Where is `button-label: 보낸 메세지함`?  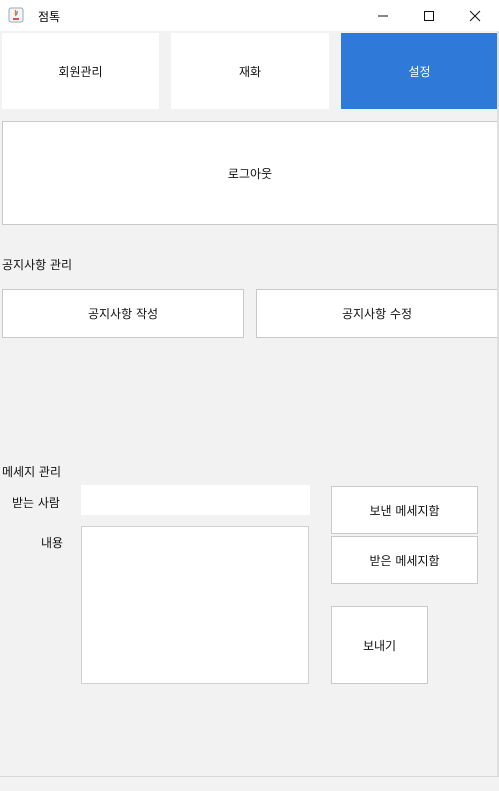 button-label: 보낸 메세지함 is located at coordinates (404, 510).